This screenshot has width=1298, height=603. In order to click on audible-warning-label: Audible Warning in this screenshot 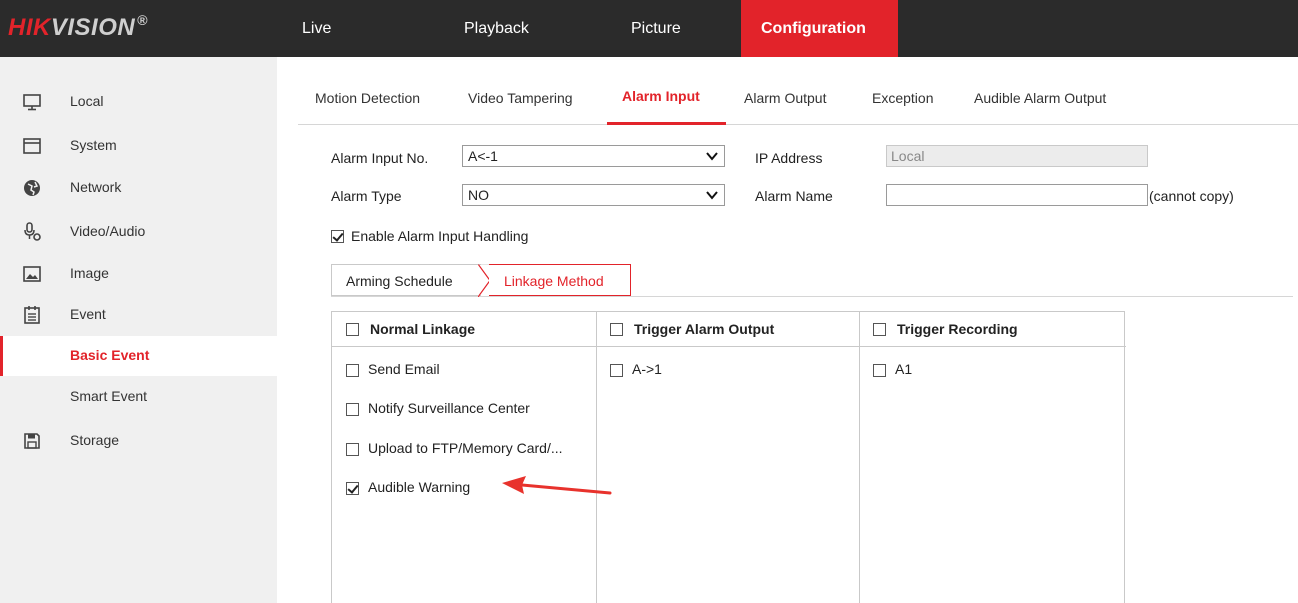, I will do `click(419, 487)`.